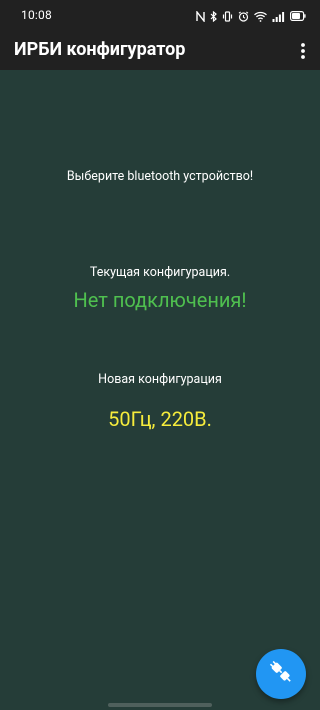  What do you see at coordinates (160, 272) in the screenshot?
I see `current-config-label: Текущая конфигурация.` at bounding box center [160, 272].